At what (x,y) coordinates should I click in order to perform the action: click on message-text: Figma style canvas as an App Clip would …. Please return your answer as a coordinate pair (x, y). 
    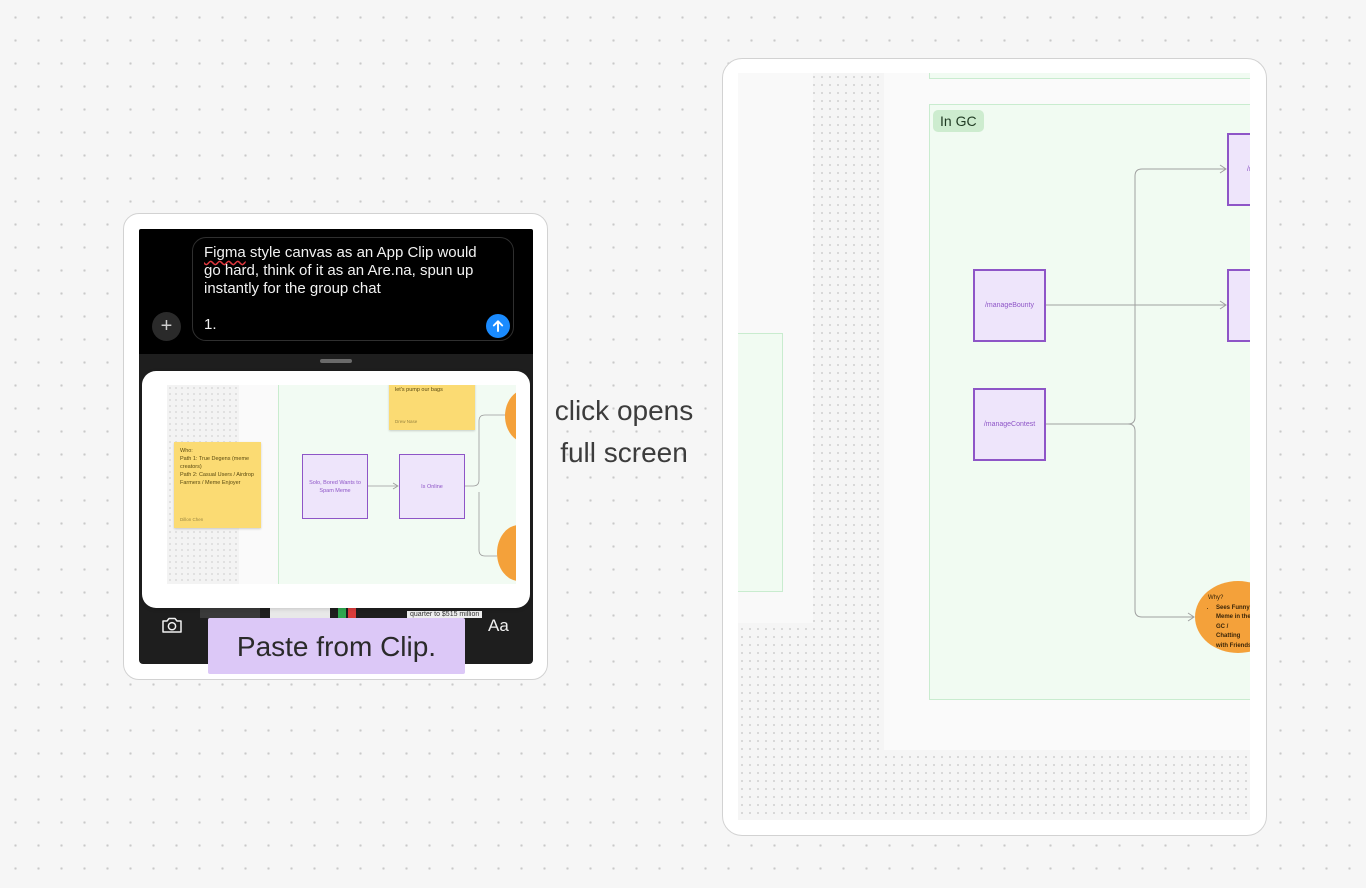
    Looking at the image, I should click on (349, 271).